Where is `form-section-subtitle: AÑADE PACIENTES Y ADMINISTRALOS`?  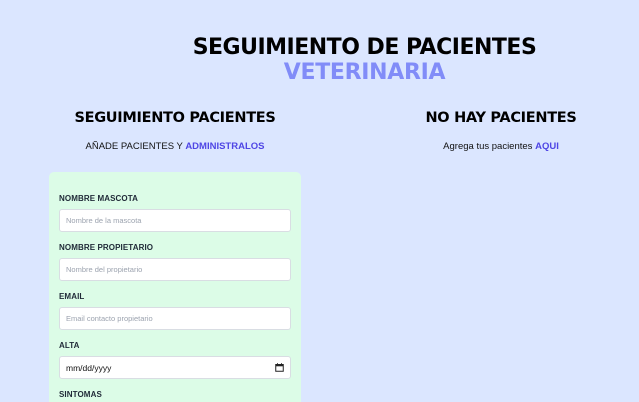 form-section-subtitle: AÑADE PACIENTES Y ADMINISTRALOS is located at coordinates (175, 147).